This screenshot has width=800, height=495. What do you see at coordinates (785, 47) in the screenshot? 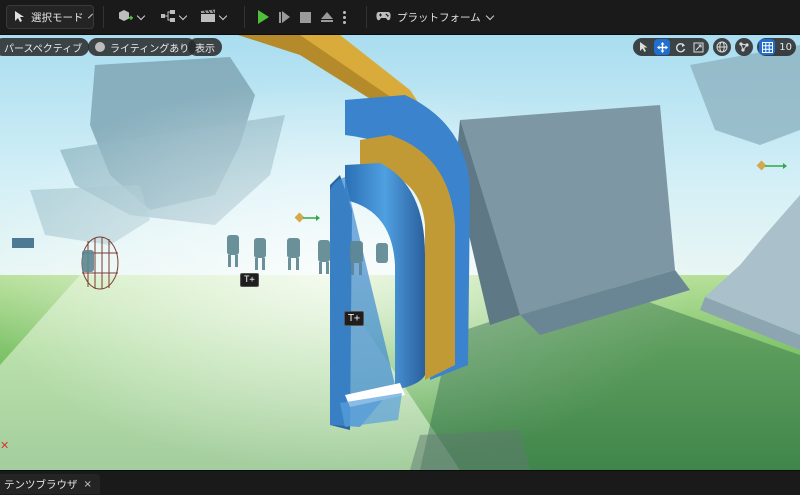
I see `grid-snap-value: 10` at bounding box center [785, 47].